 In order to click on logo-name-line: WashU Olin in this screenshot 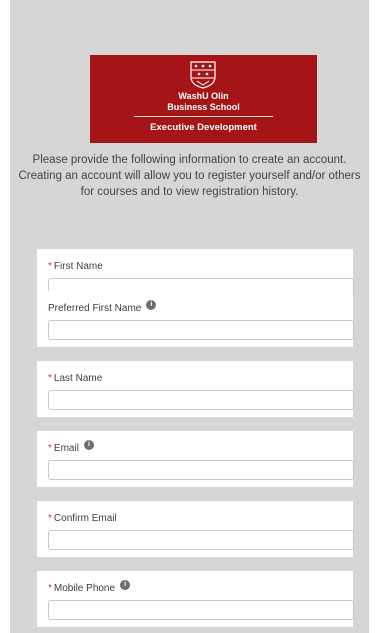, I will do `click(203, 96)`.